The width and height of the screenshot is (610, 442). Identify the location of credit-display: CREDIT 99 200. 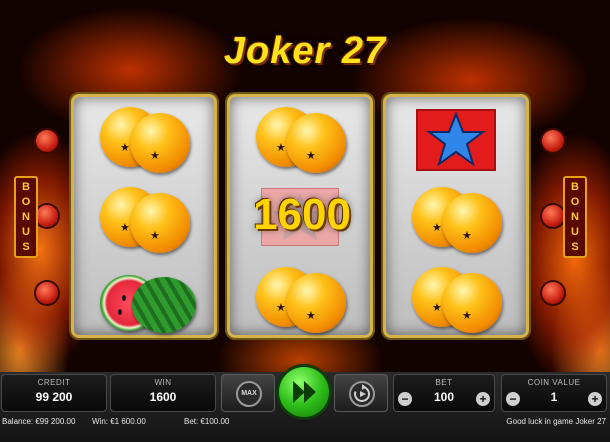
(54, 393).